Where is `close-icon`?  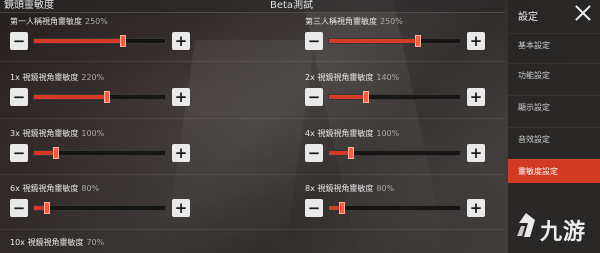 close-icon is located at coordinates (583, 13).